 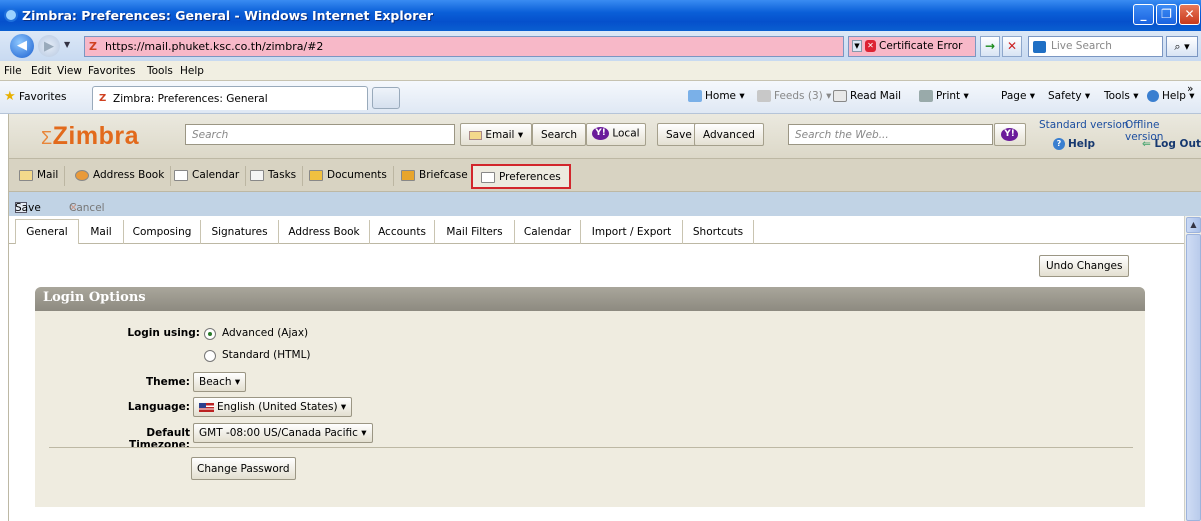 I want to click on printer-icon, so click(x=926, y=96).